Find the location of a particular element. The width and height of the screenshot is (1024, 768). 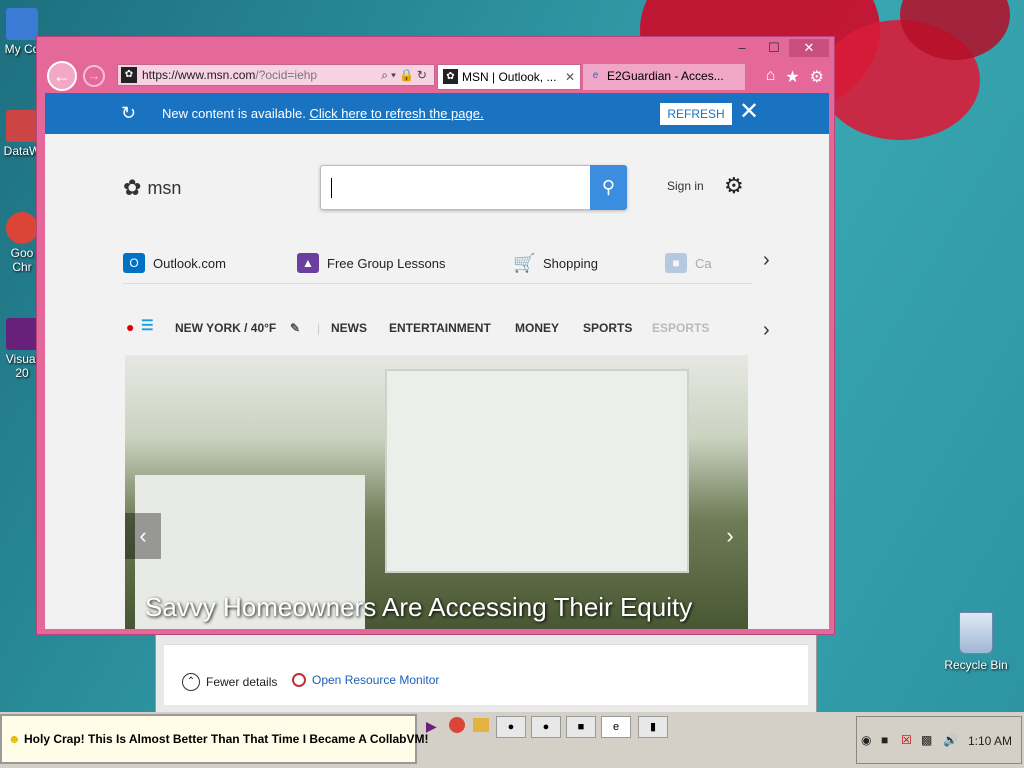

search-icon: ⚲ is located at coordinates (608, 187).